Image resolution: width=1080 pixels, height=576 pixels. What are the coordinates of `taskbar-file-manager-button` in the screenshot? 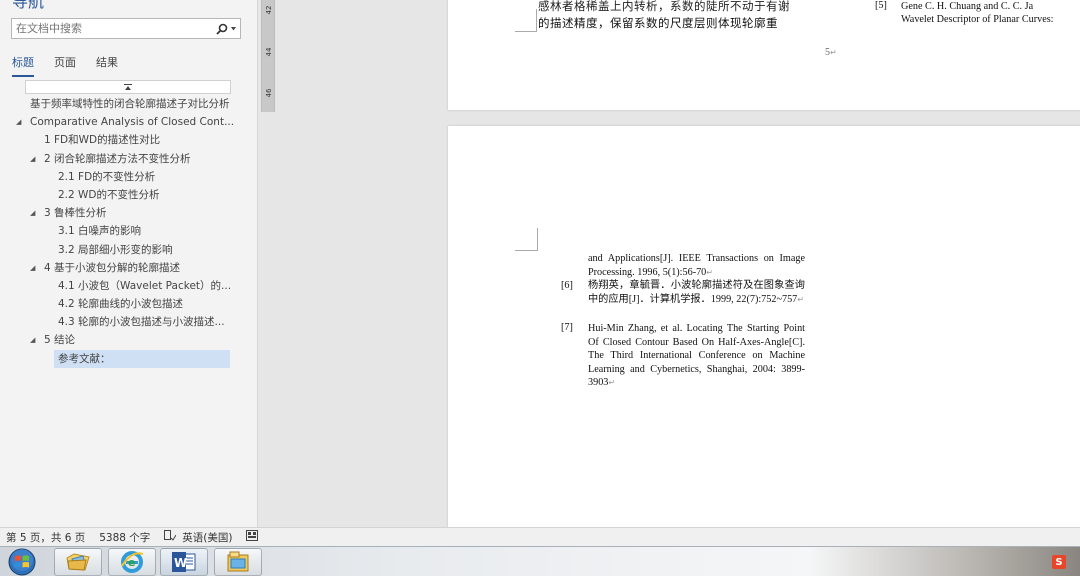 It's located at (238, 562).